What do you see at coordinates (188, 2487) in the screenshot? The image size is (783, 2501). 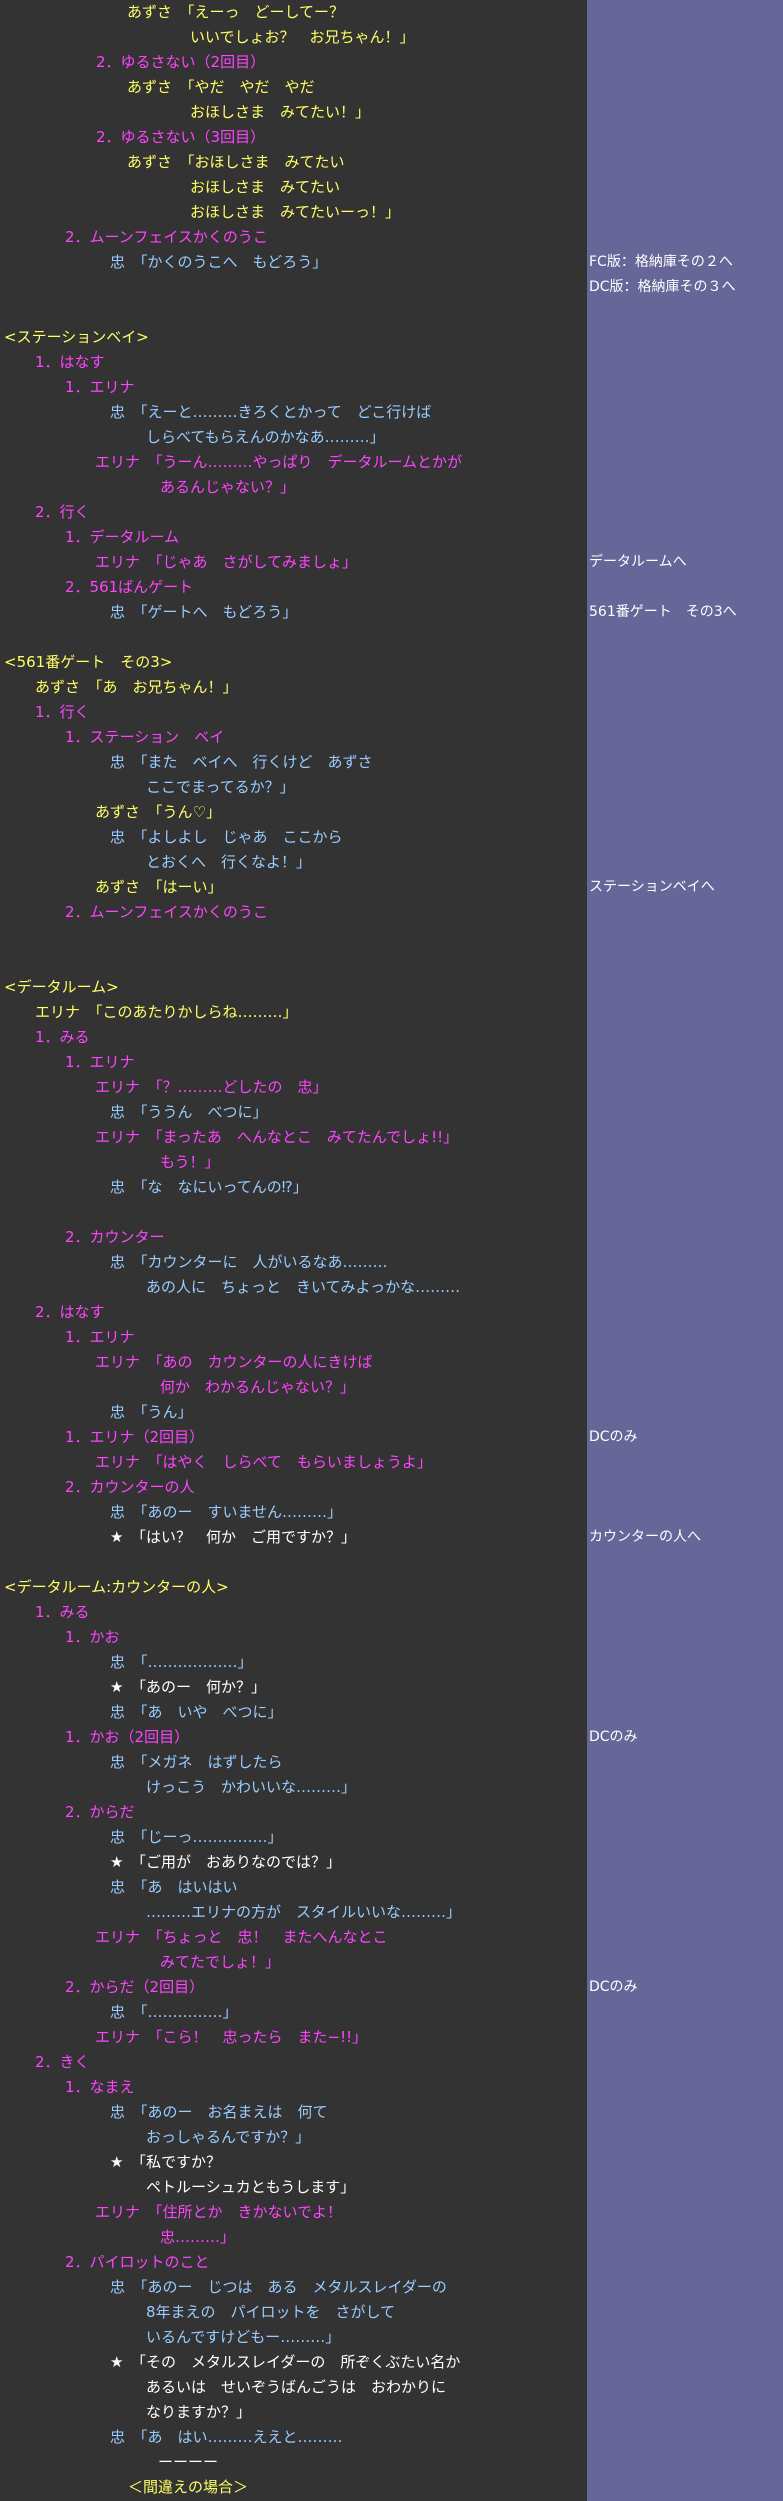 I see `script-line: ＜間違えの場合＞` at bounding box center [188, 2487].